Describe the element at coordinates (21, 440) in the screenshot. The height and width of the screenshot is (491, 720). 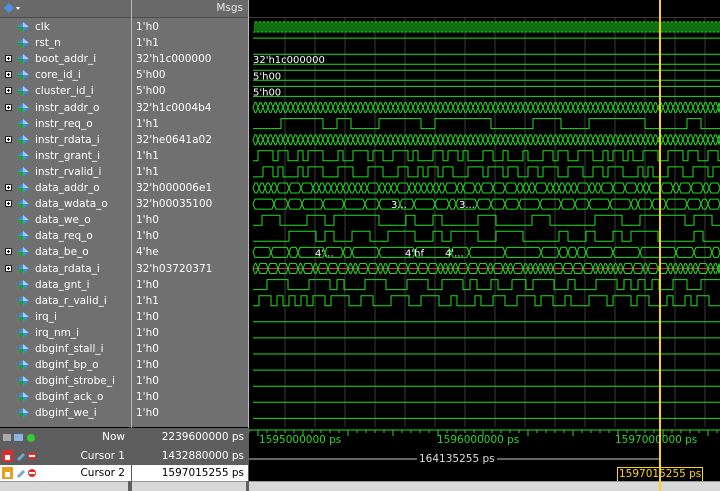
I see `now-icons` at that location.